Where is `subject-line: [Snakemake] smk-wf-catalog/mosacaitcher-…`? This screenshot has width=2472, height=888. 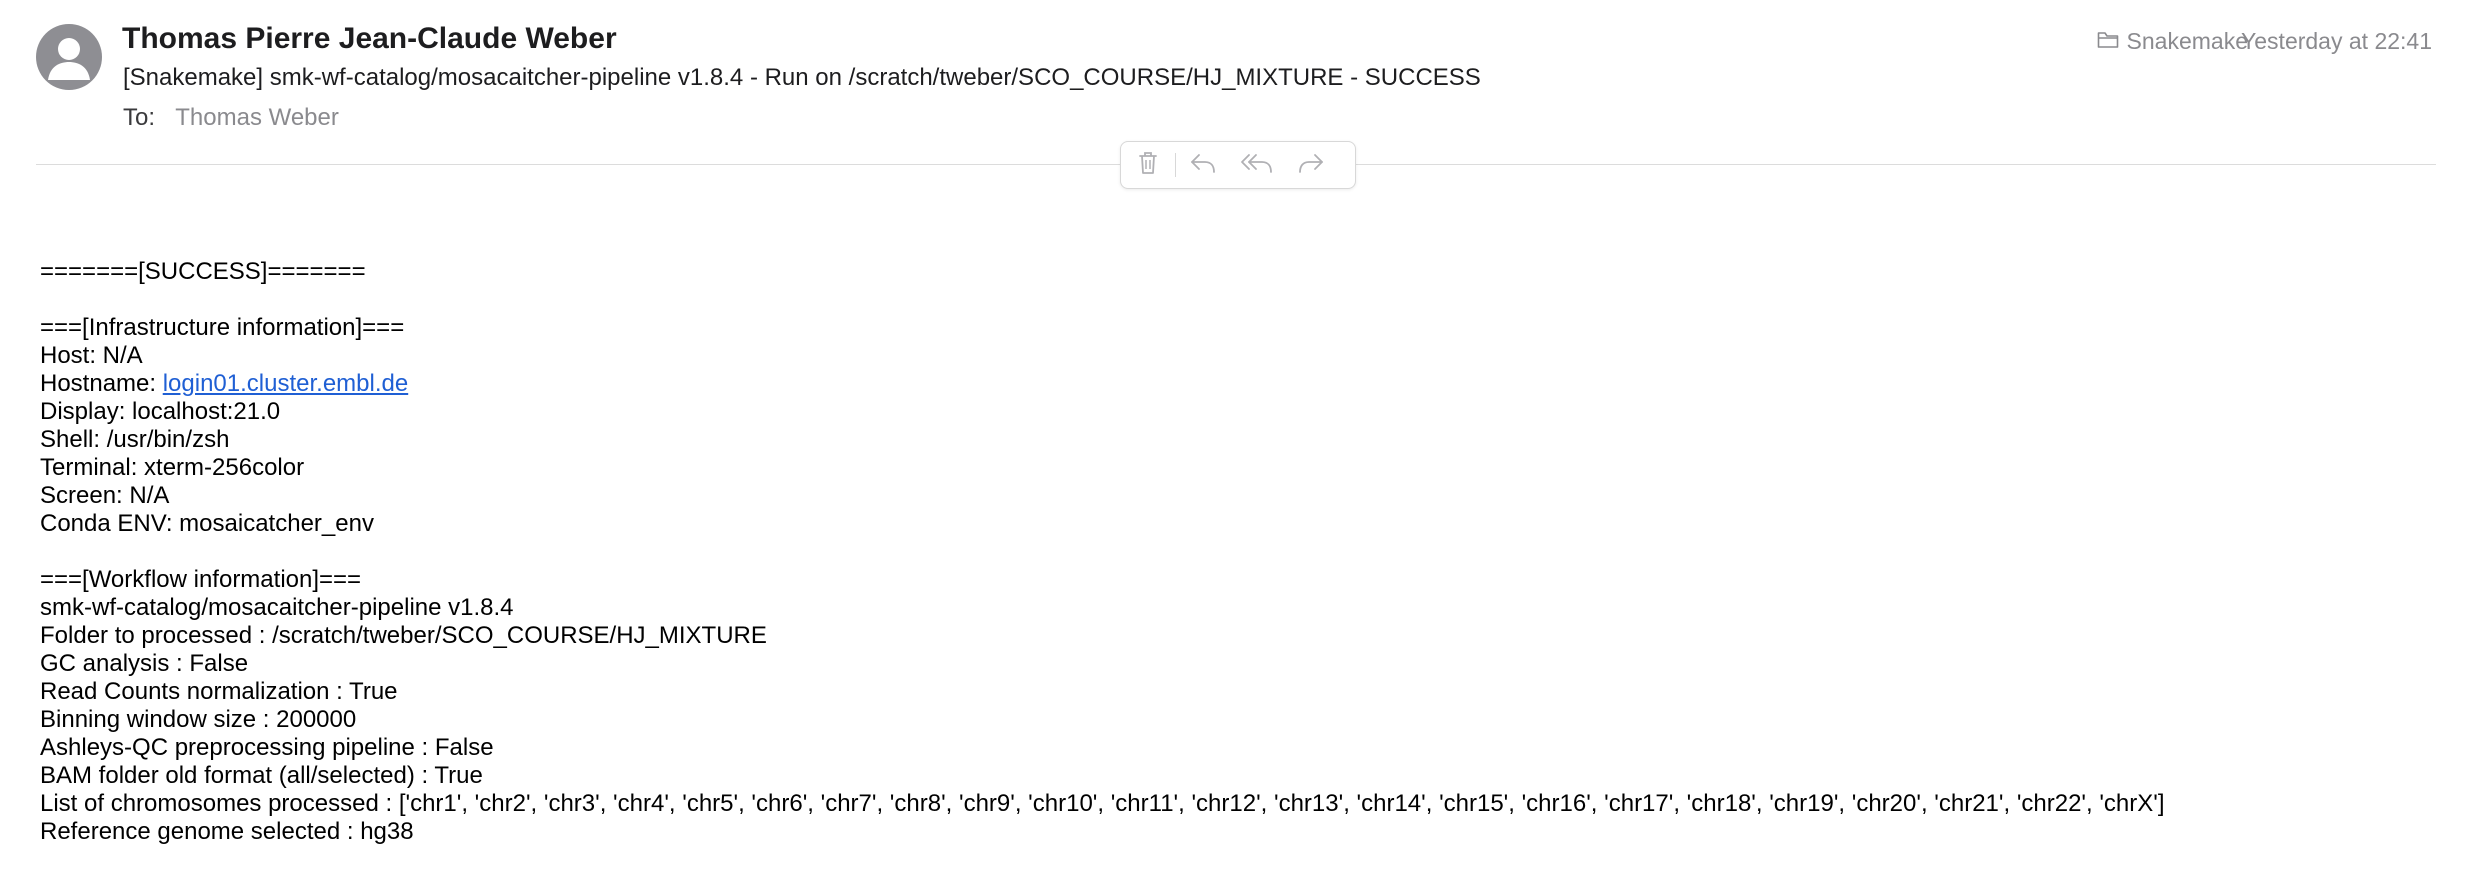
subject-line: [Snakemake] smk-wf-catalog/mosacaitcher-… is located at coordinates (802, 77).